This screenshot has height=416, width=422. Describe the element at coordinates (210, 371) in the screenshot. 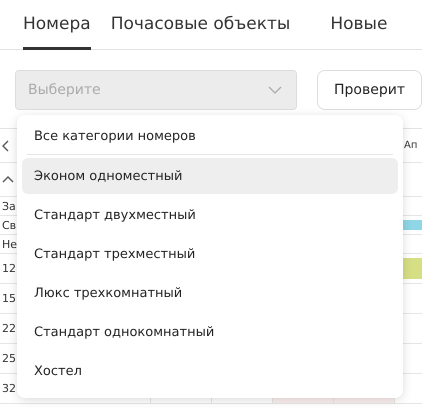

I see `dropdown-option: Хостел` at that location.